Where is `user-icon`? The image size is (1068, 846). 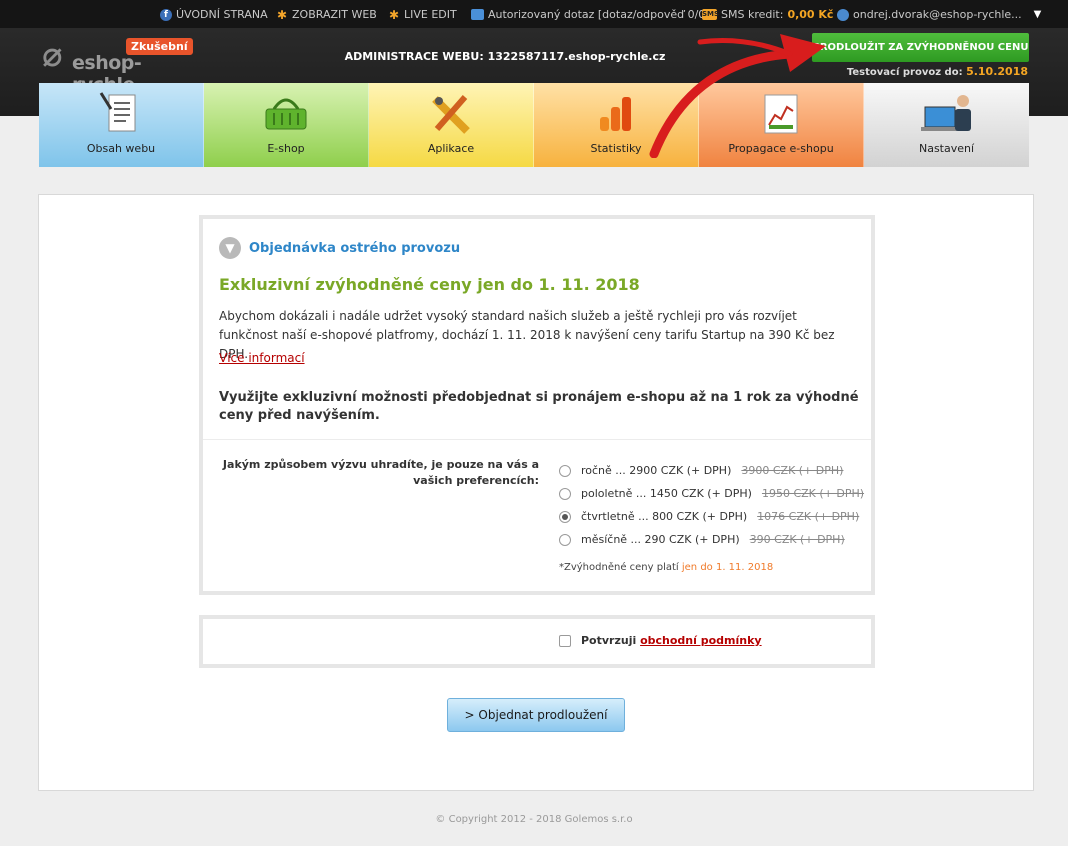 user-icon is located at coordinates (843, 14).